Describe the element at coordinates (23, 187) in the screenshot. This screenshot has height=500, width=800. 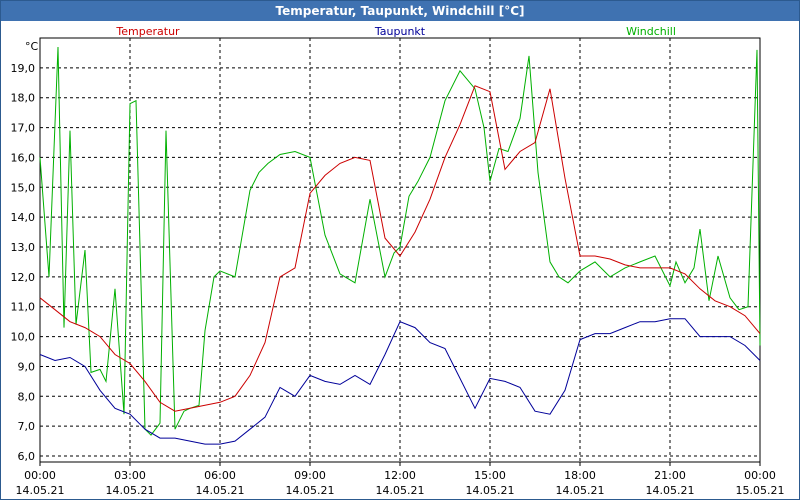
I see `y-tick-label: 15,0` at that location.